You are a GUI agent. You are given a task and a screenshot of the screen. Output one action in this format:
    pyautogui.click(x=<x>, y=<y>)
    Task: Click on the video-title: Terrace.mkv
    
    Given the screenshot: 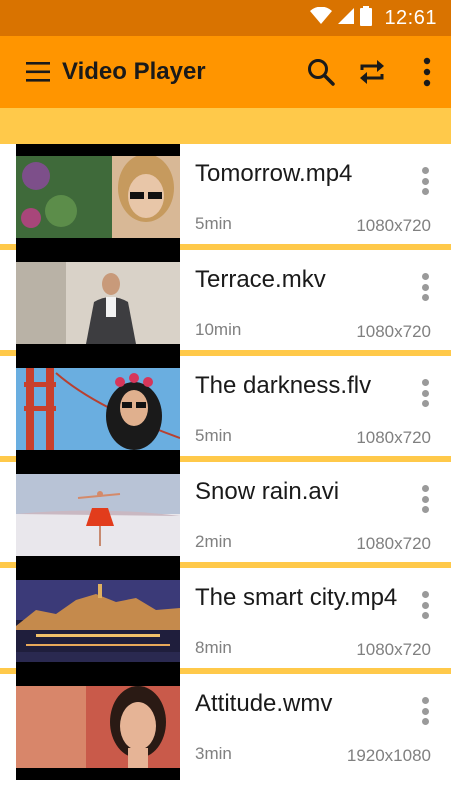 What is the action you would take?
    pyautogui.click(x=260, y=279)
    